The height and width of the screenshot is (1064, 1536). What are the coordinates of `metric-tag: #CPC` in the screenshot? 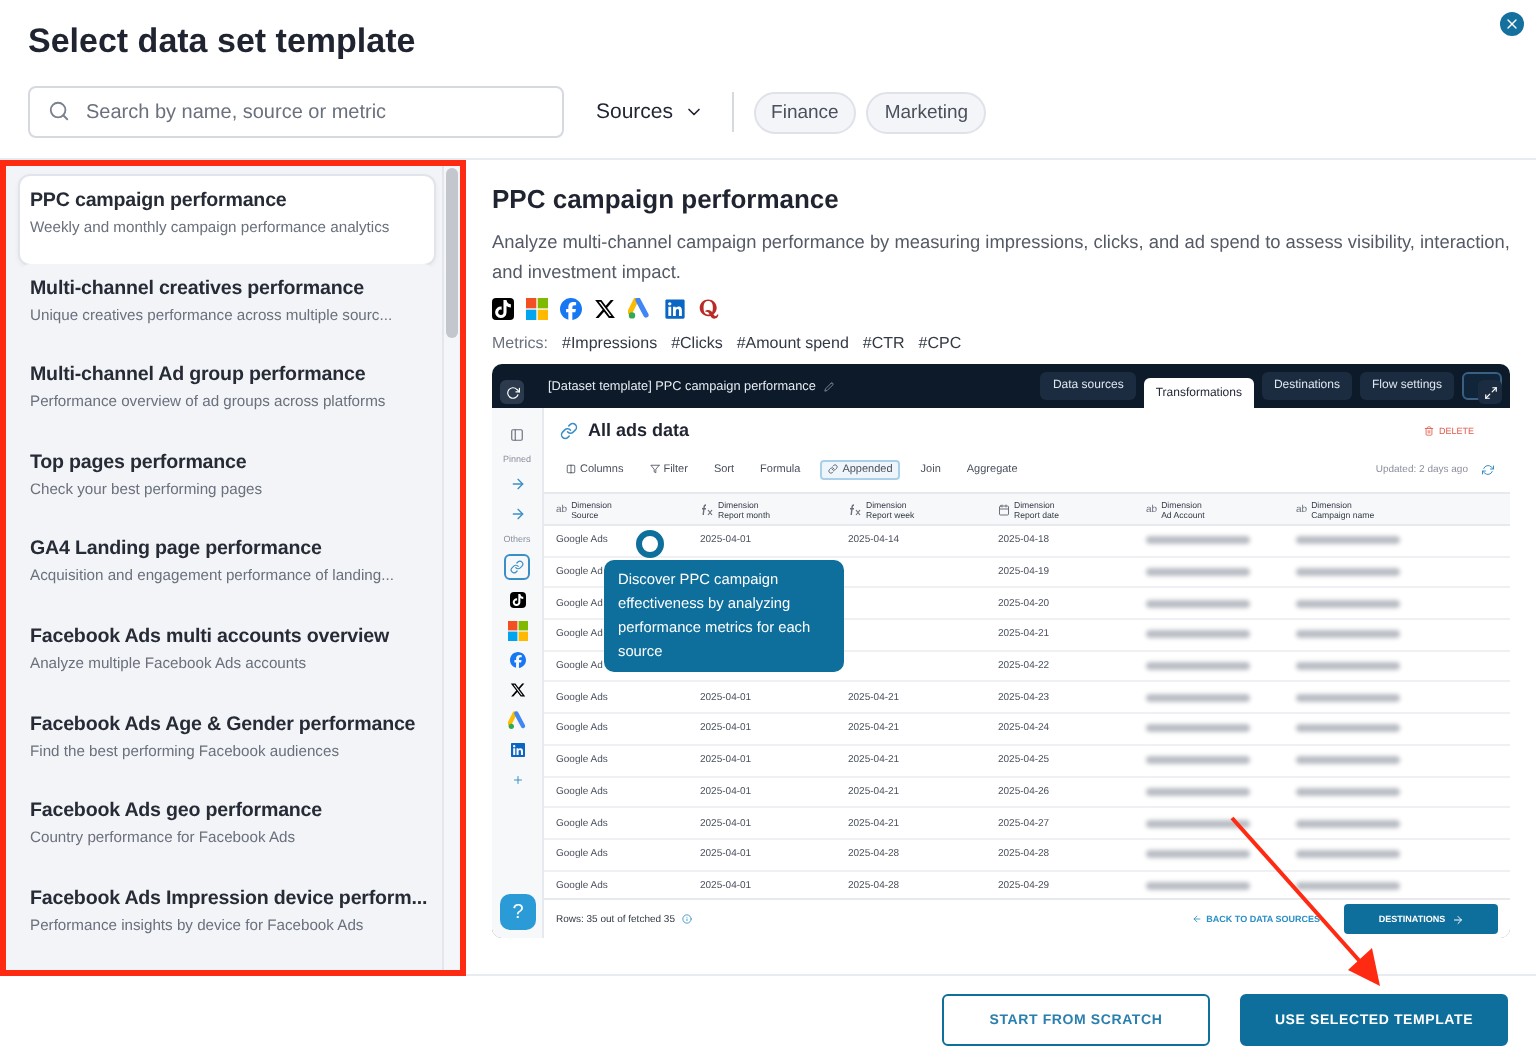 It's located at (940, 343).